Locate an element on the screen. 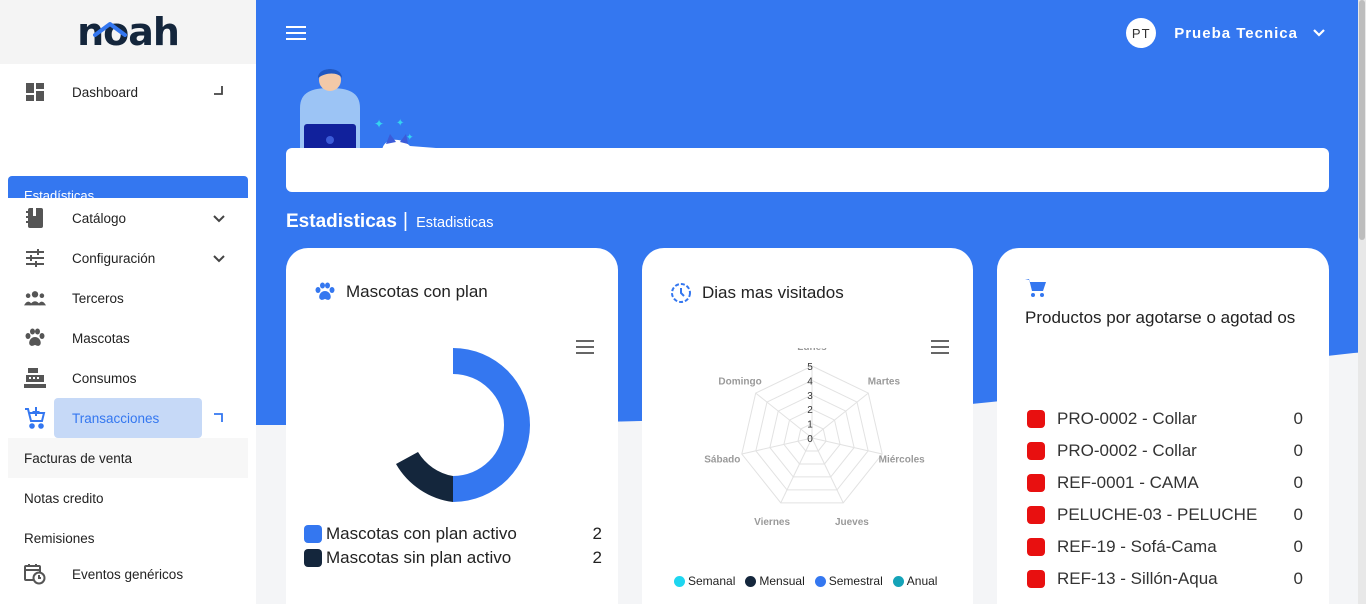 This screenshot has height=604, width=1366. sidebar-subitem-remisiones: Remisiones is located at coordinates (128, 538).